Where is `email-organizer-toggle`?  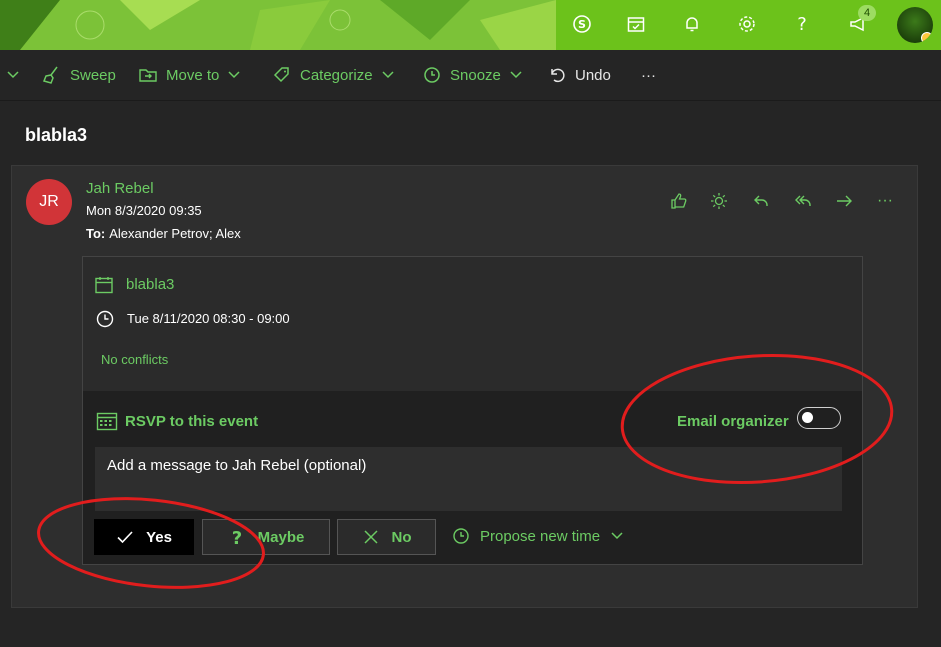 email-organizer-toggle is located at coordinates (819, 418).